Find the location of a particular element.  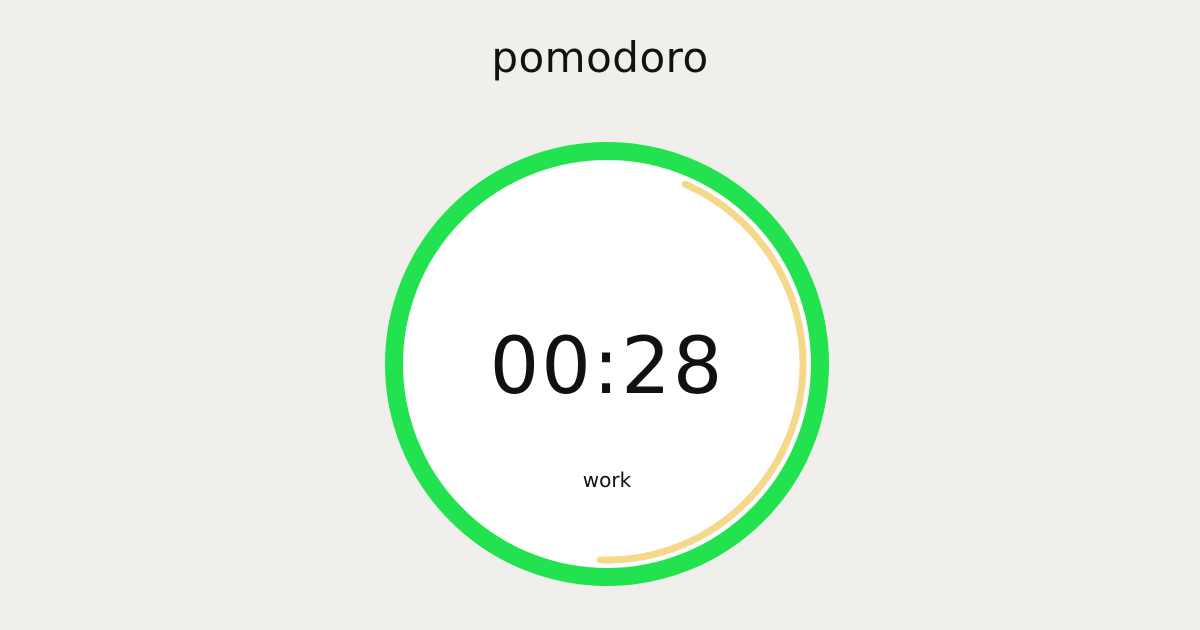

mode-label: work is located at coordinates (607, 480).